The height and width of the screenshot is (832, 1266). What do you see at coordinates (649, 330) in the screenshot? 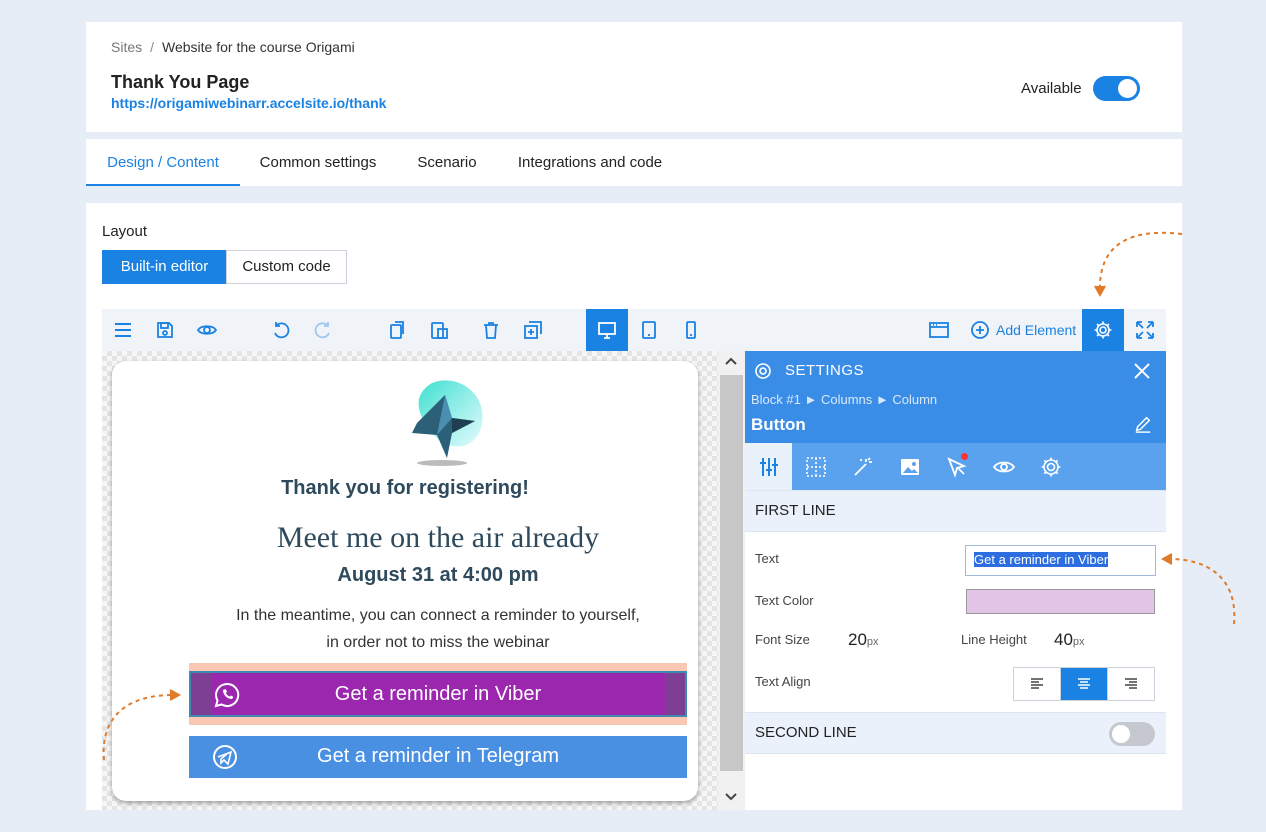
I see `tablet-icon` at bounding box center [649, 330].